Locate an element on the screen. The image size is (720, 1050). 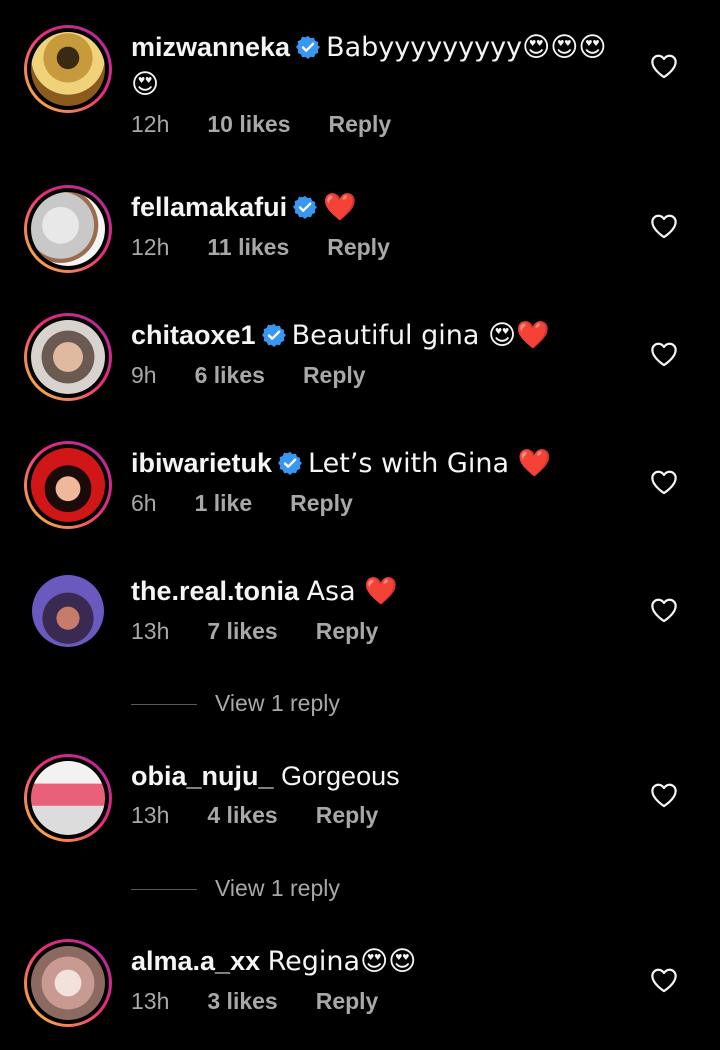
likes-count: 10 likes is located at coordinates (248, 124).